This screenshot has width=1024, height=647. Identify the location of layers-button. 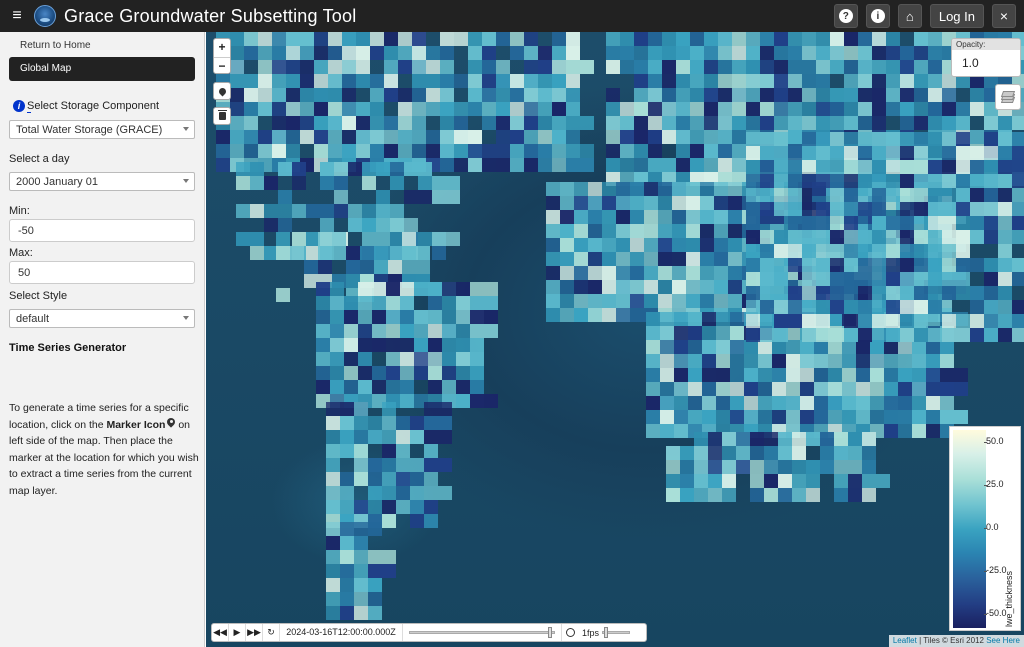
(1008, 97).